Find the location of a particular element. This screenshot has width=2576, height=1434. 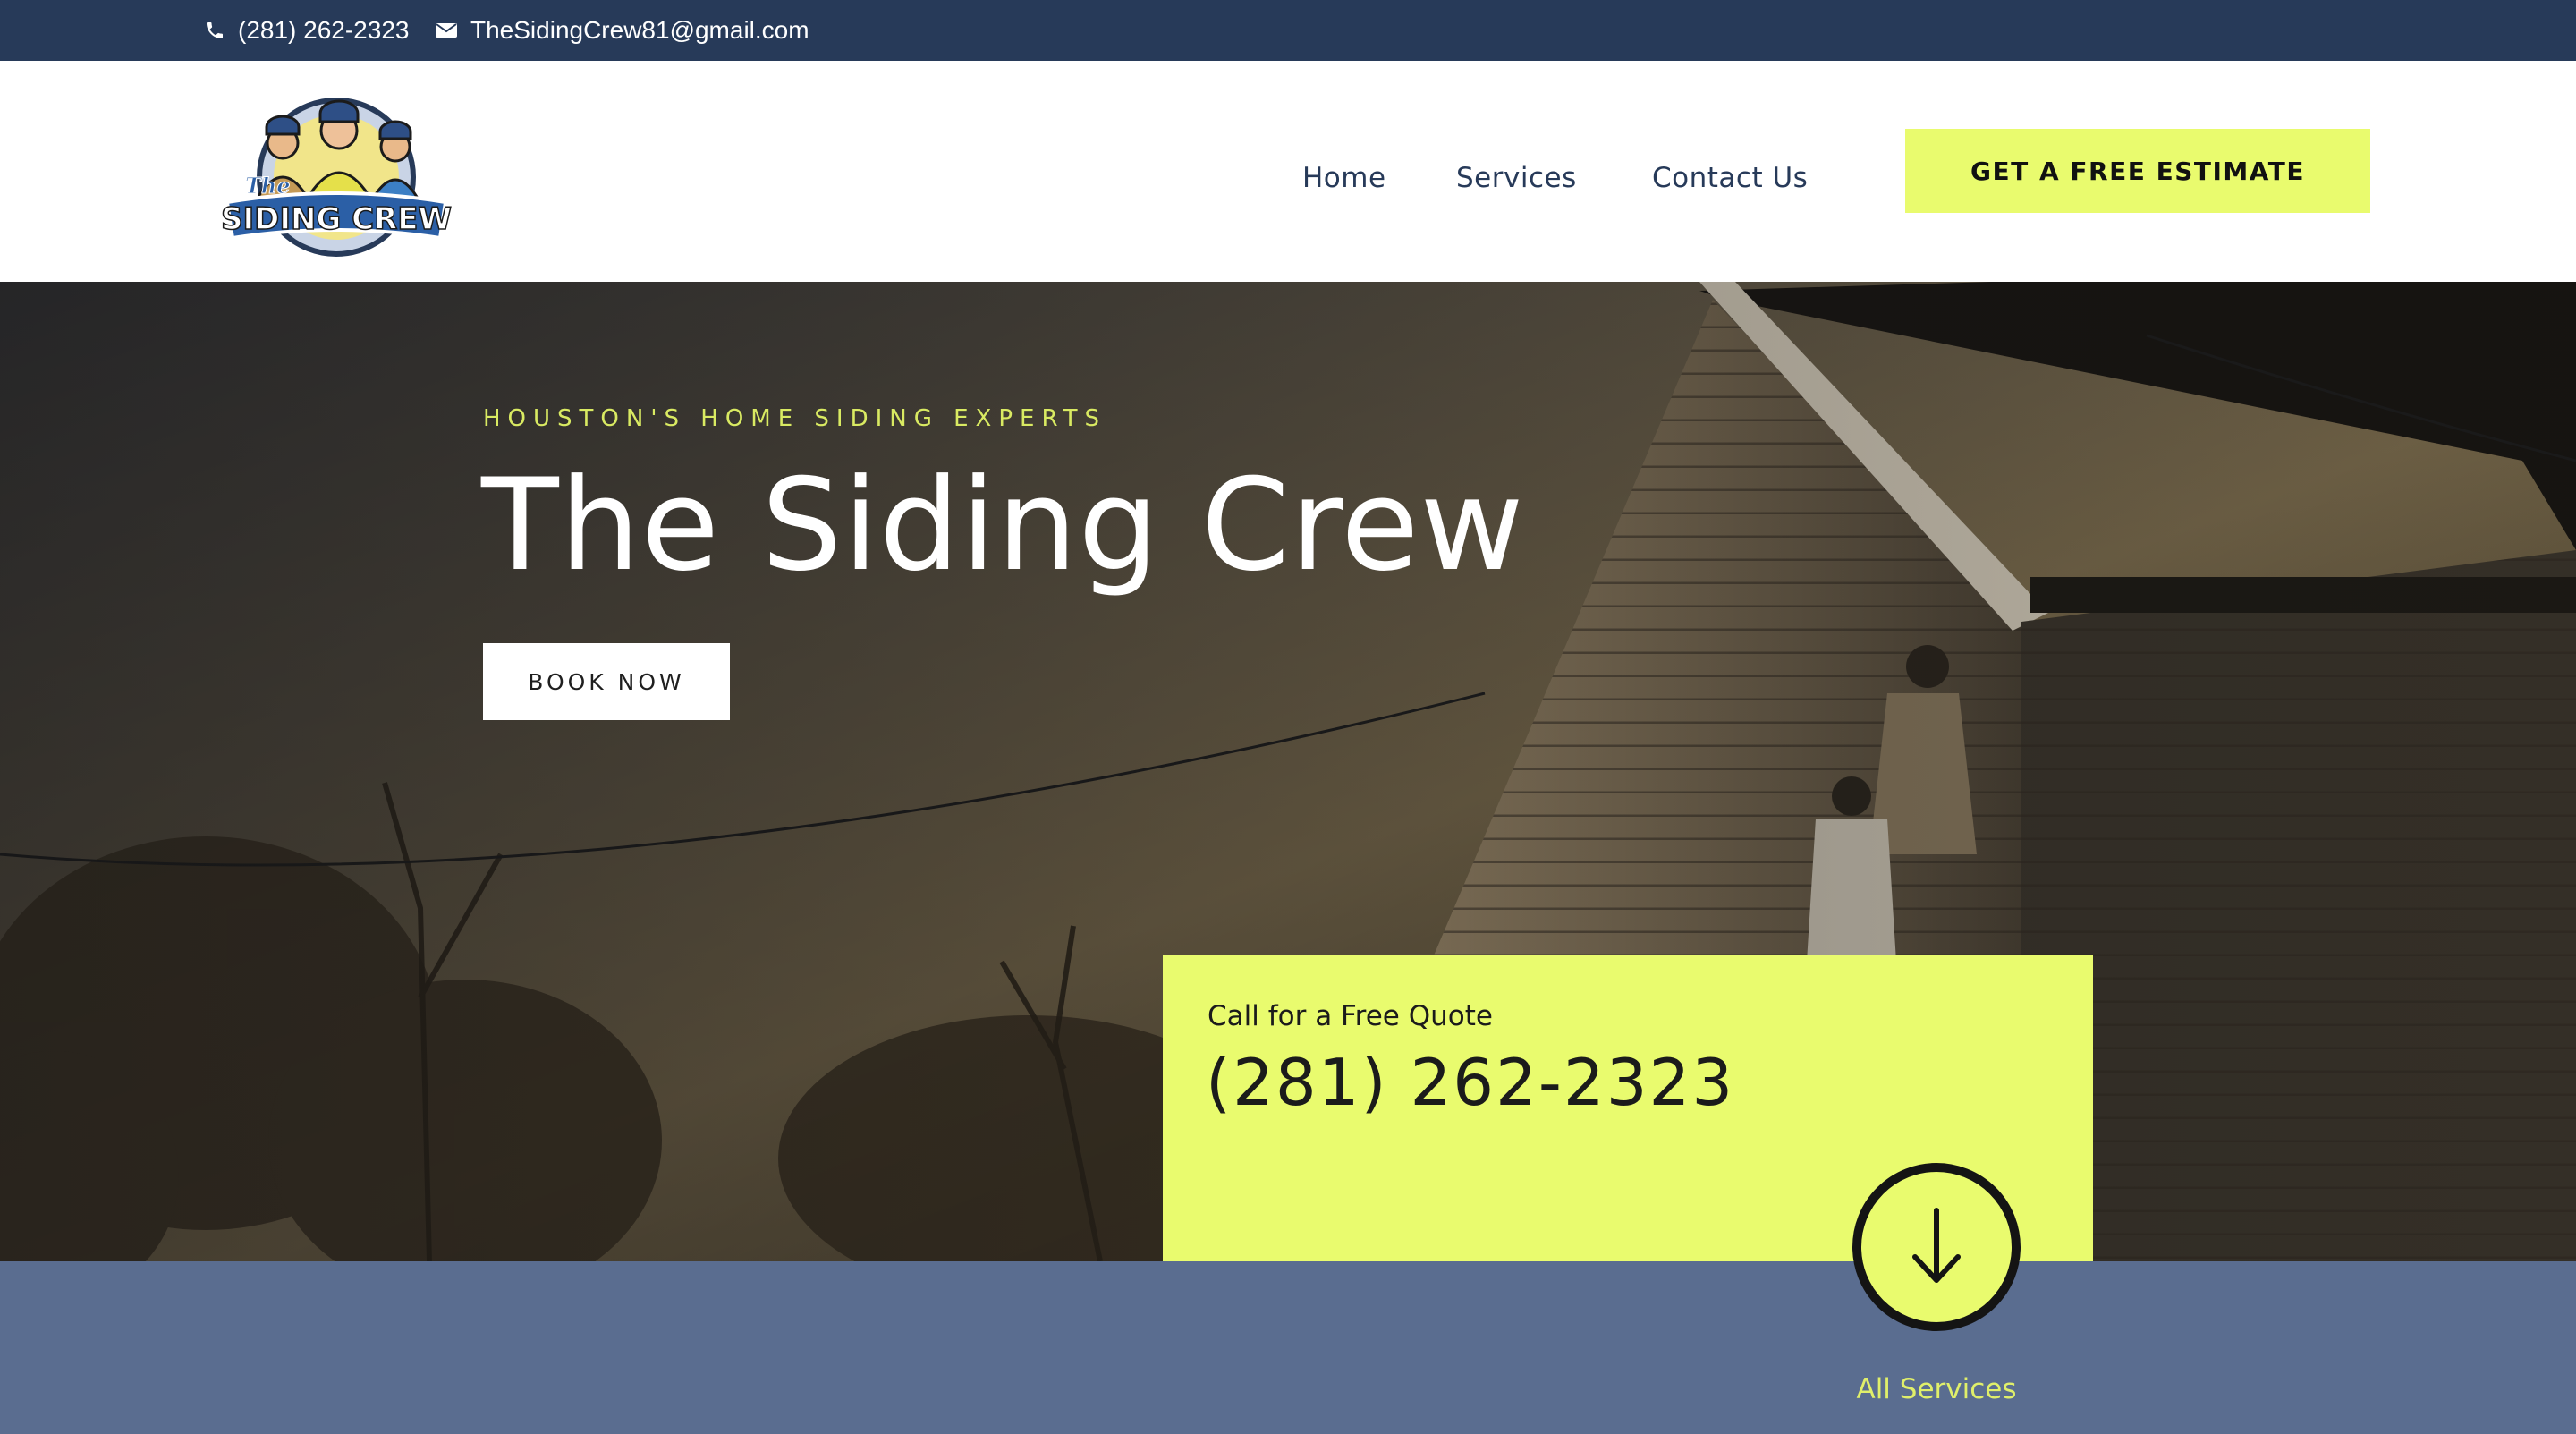

svg-text: SIDING CREW is located at coordinates (336, 219).